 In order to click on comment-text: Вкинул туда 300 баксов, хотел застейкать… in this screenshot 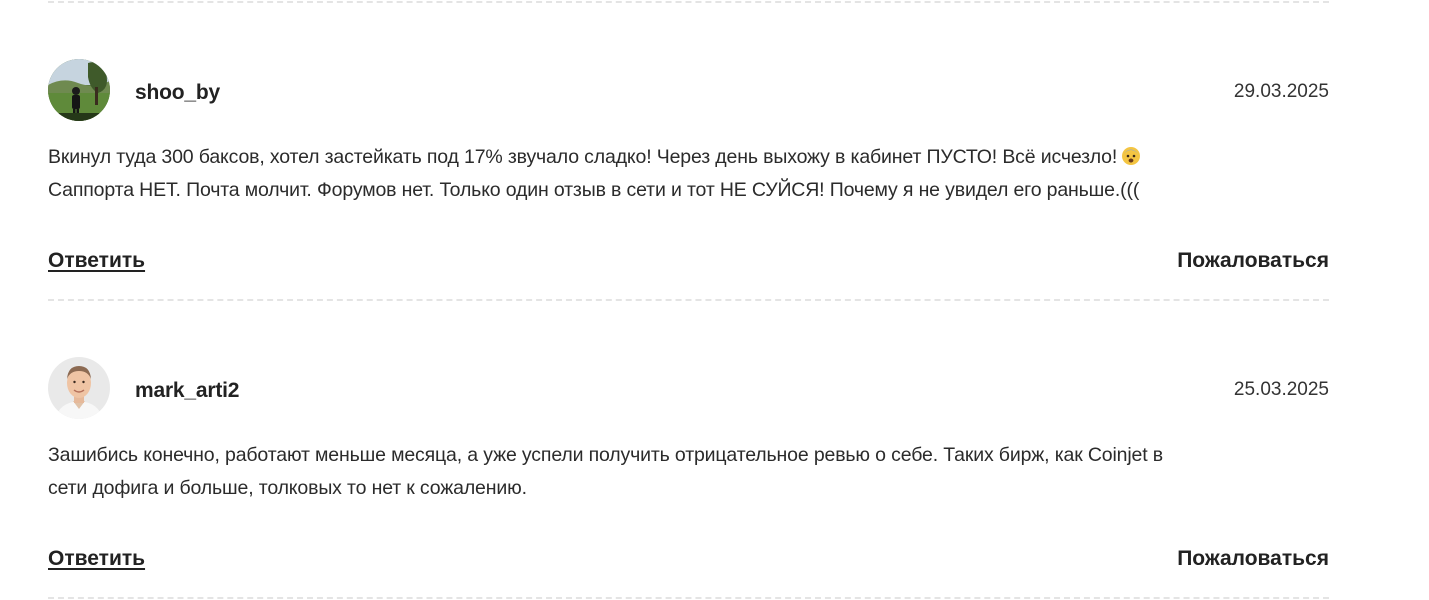, I will do `click(685, 174)`.